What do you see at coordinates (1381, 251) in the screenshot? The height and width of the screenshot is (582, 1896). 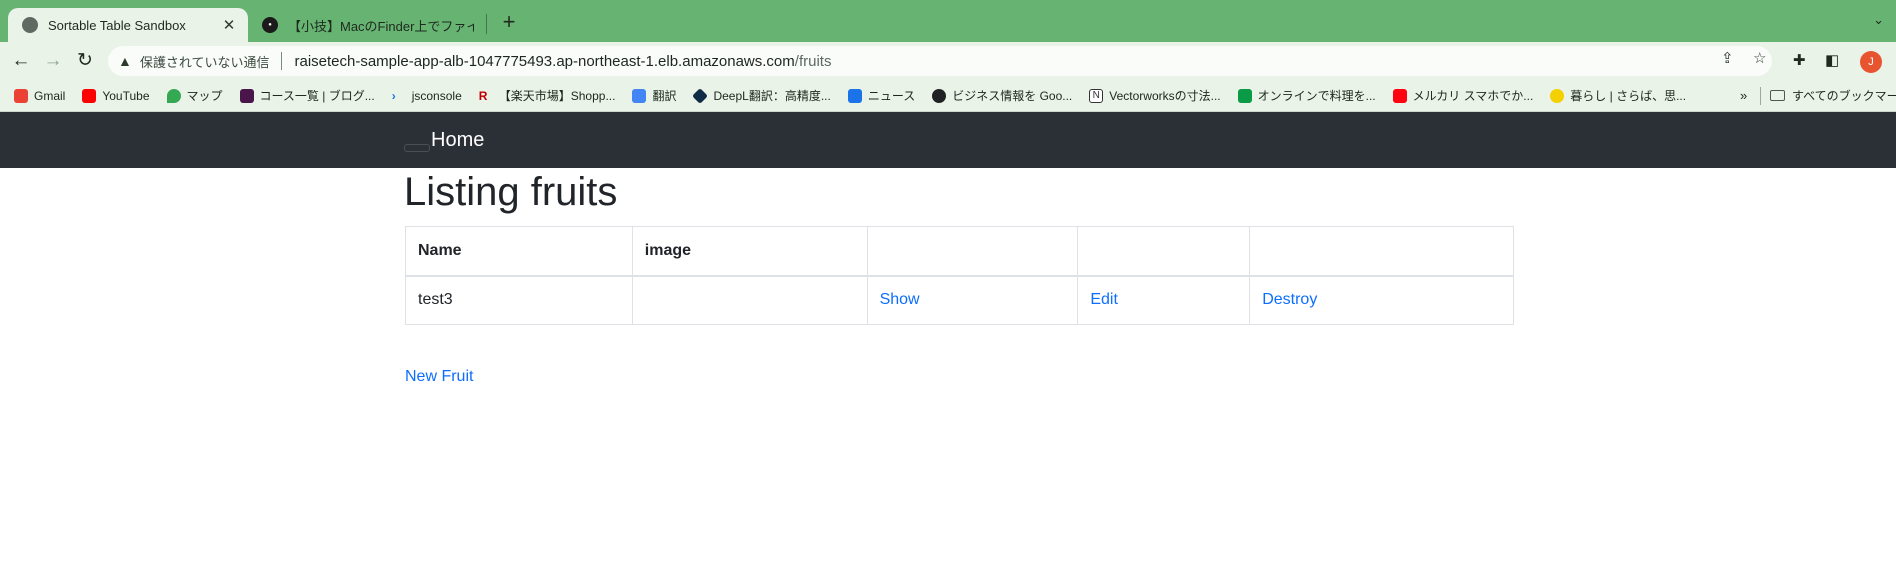 I see `column-header-destroy` at bounding box center [1381, 251].